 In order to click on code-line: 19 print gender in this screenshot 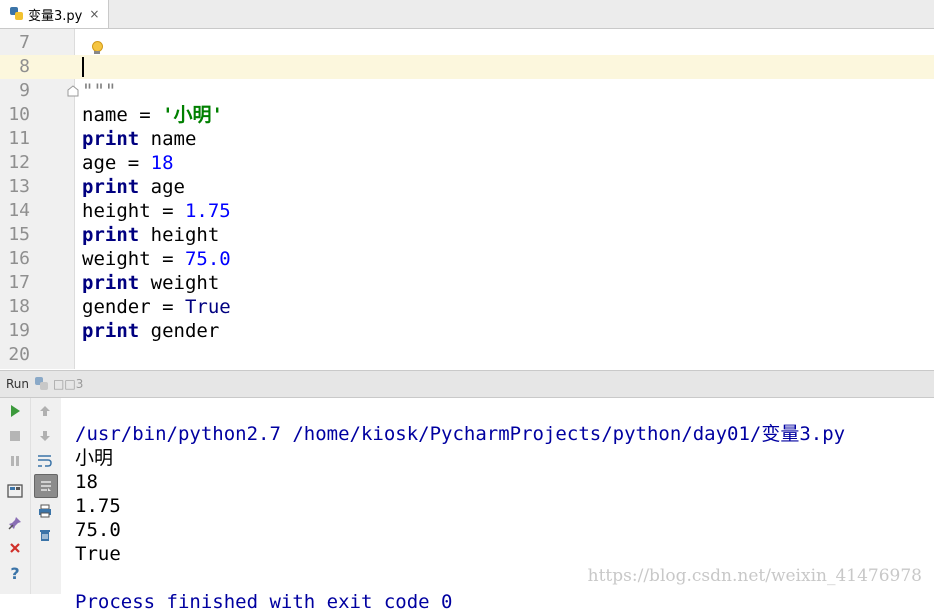, I will do `click(467, 331)`.